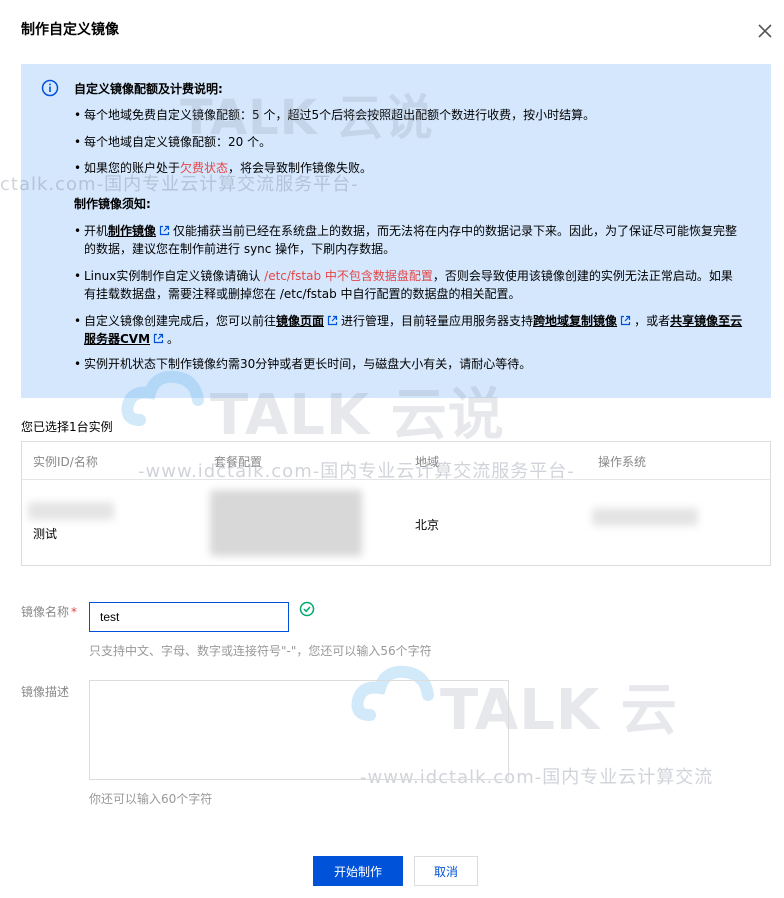 The image size is (784, 898). I want to click on column-header: 操作系统, so click(622, 462).